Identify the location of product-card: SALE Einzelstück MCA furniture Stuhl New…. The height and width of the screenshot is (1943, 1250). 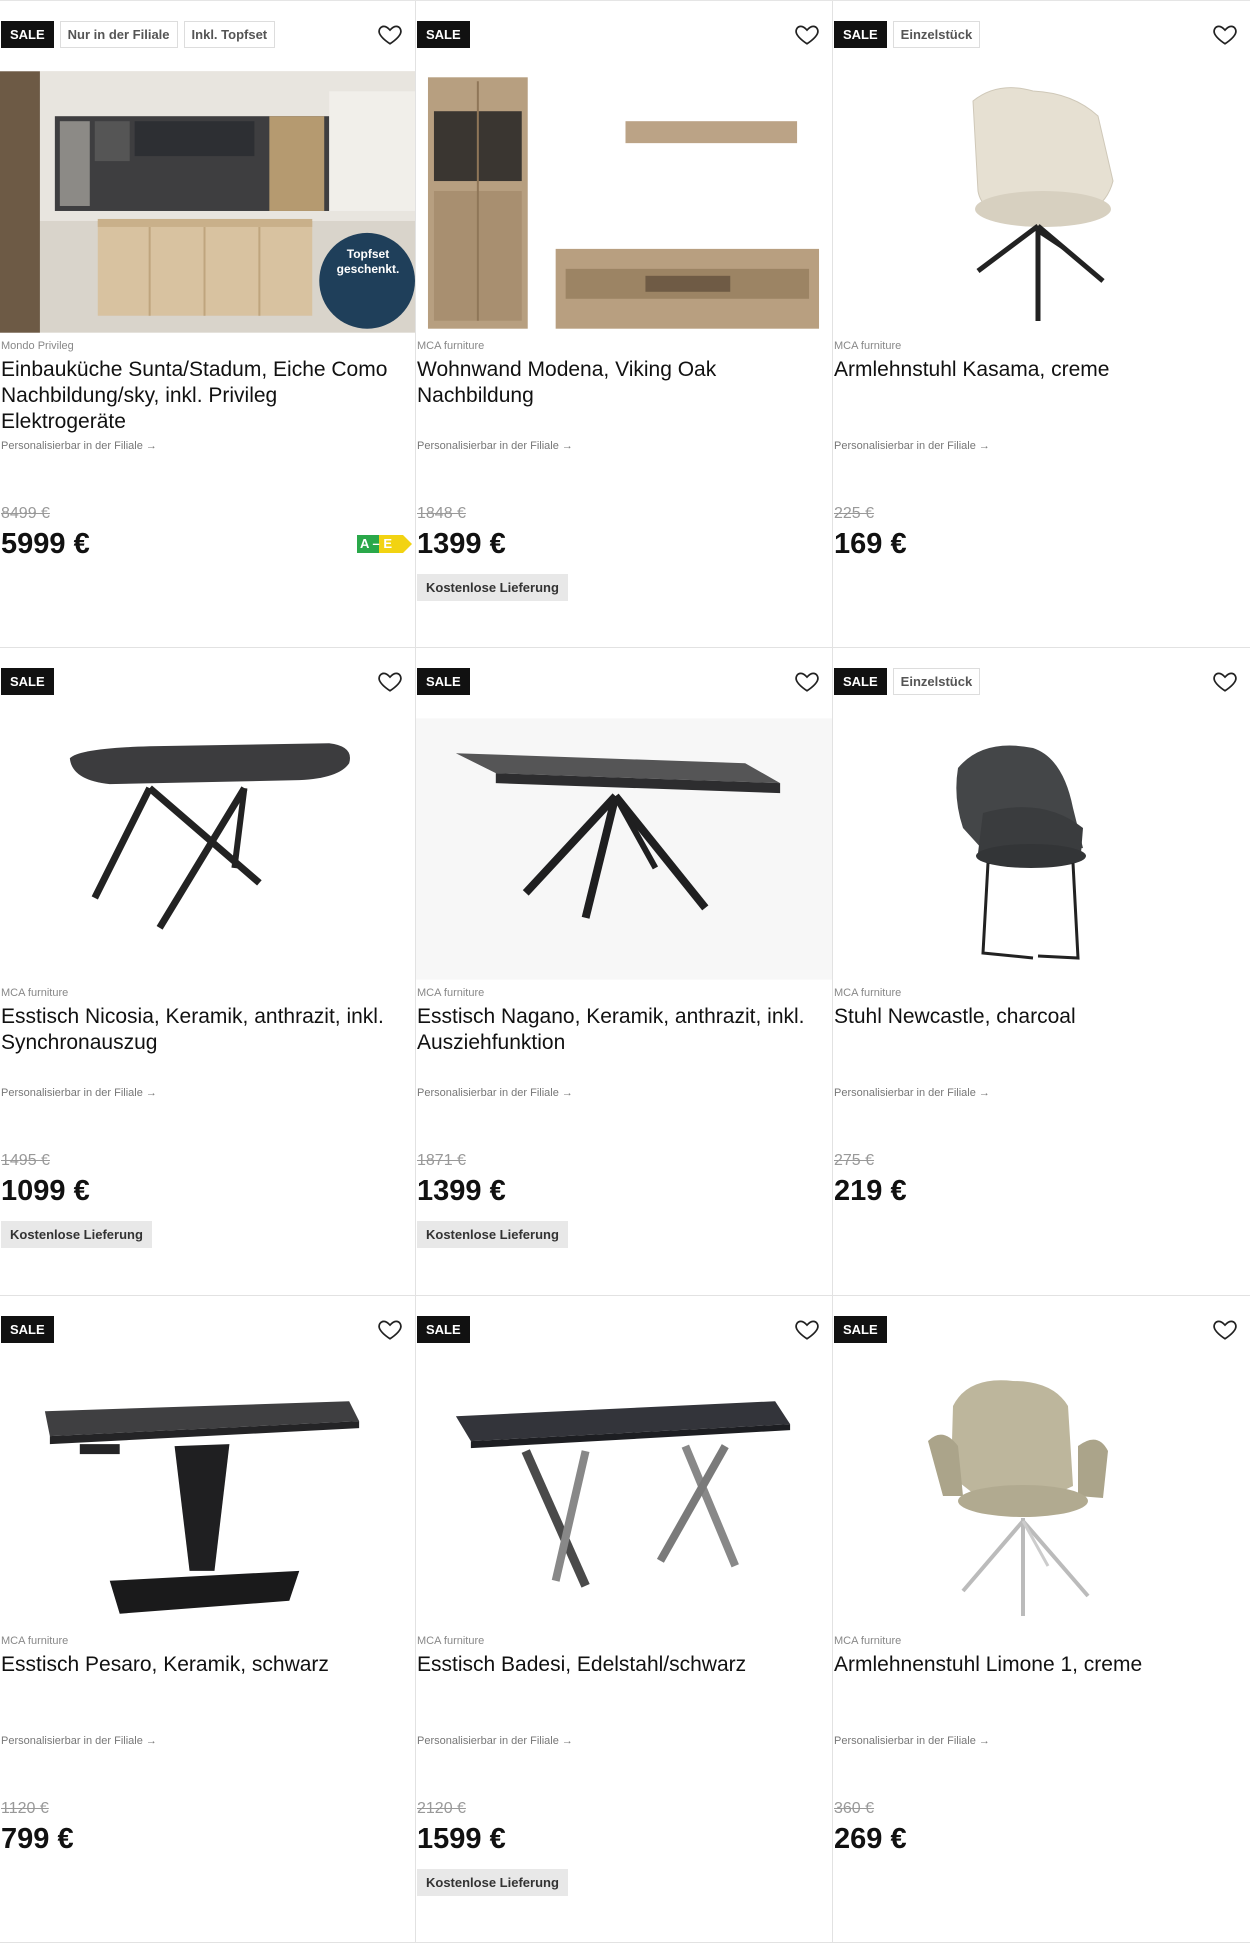
(1041, 972).